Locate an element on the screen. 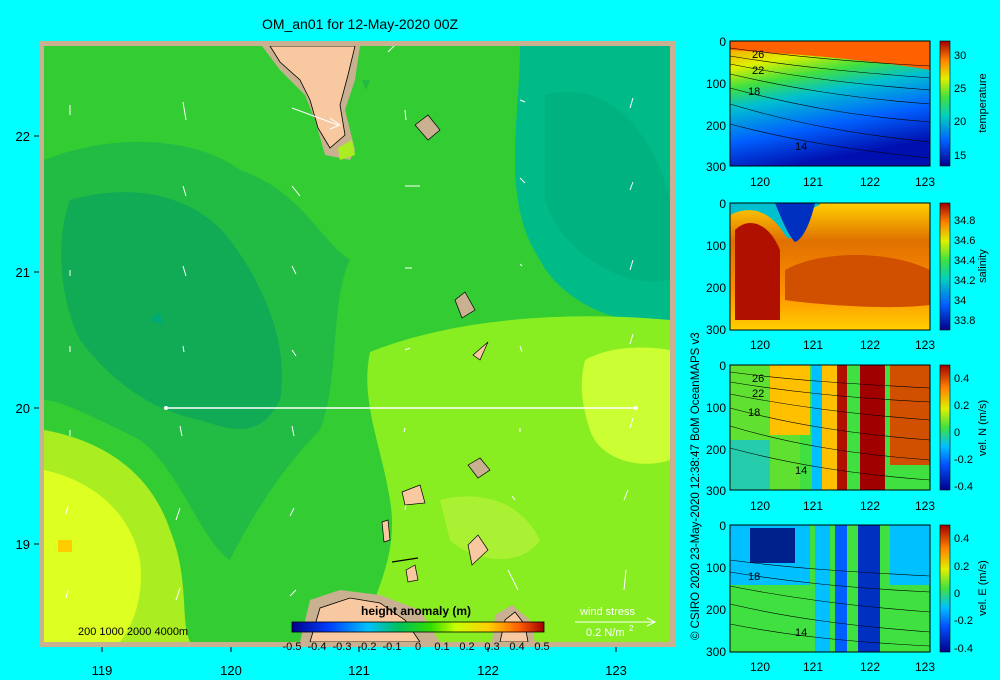  colorbar-tick: -0.5 is located at coordinates (292, 647).